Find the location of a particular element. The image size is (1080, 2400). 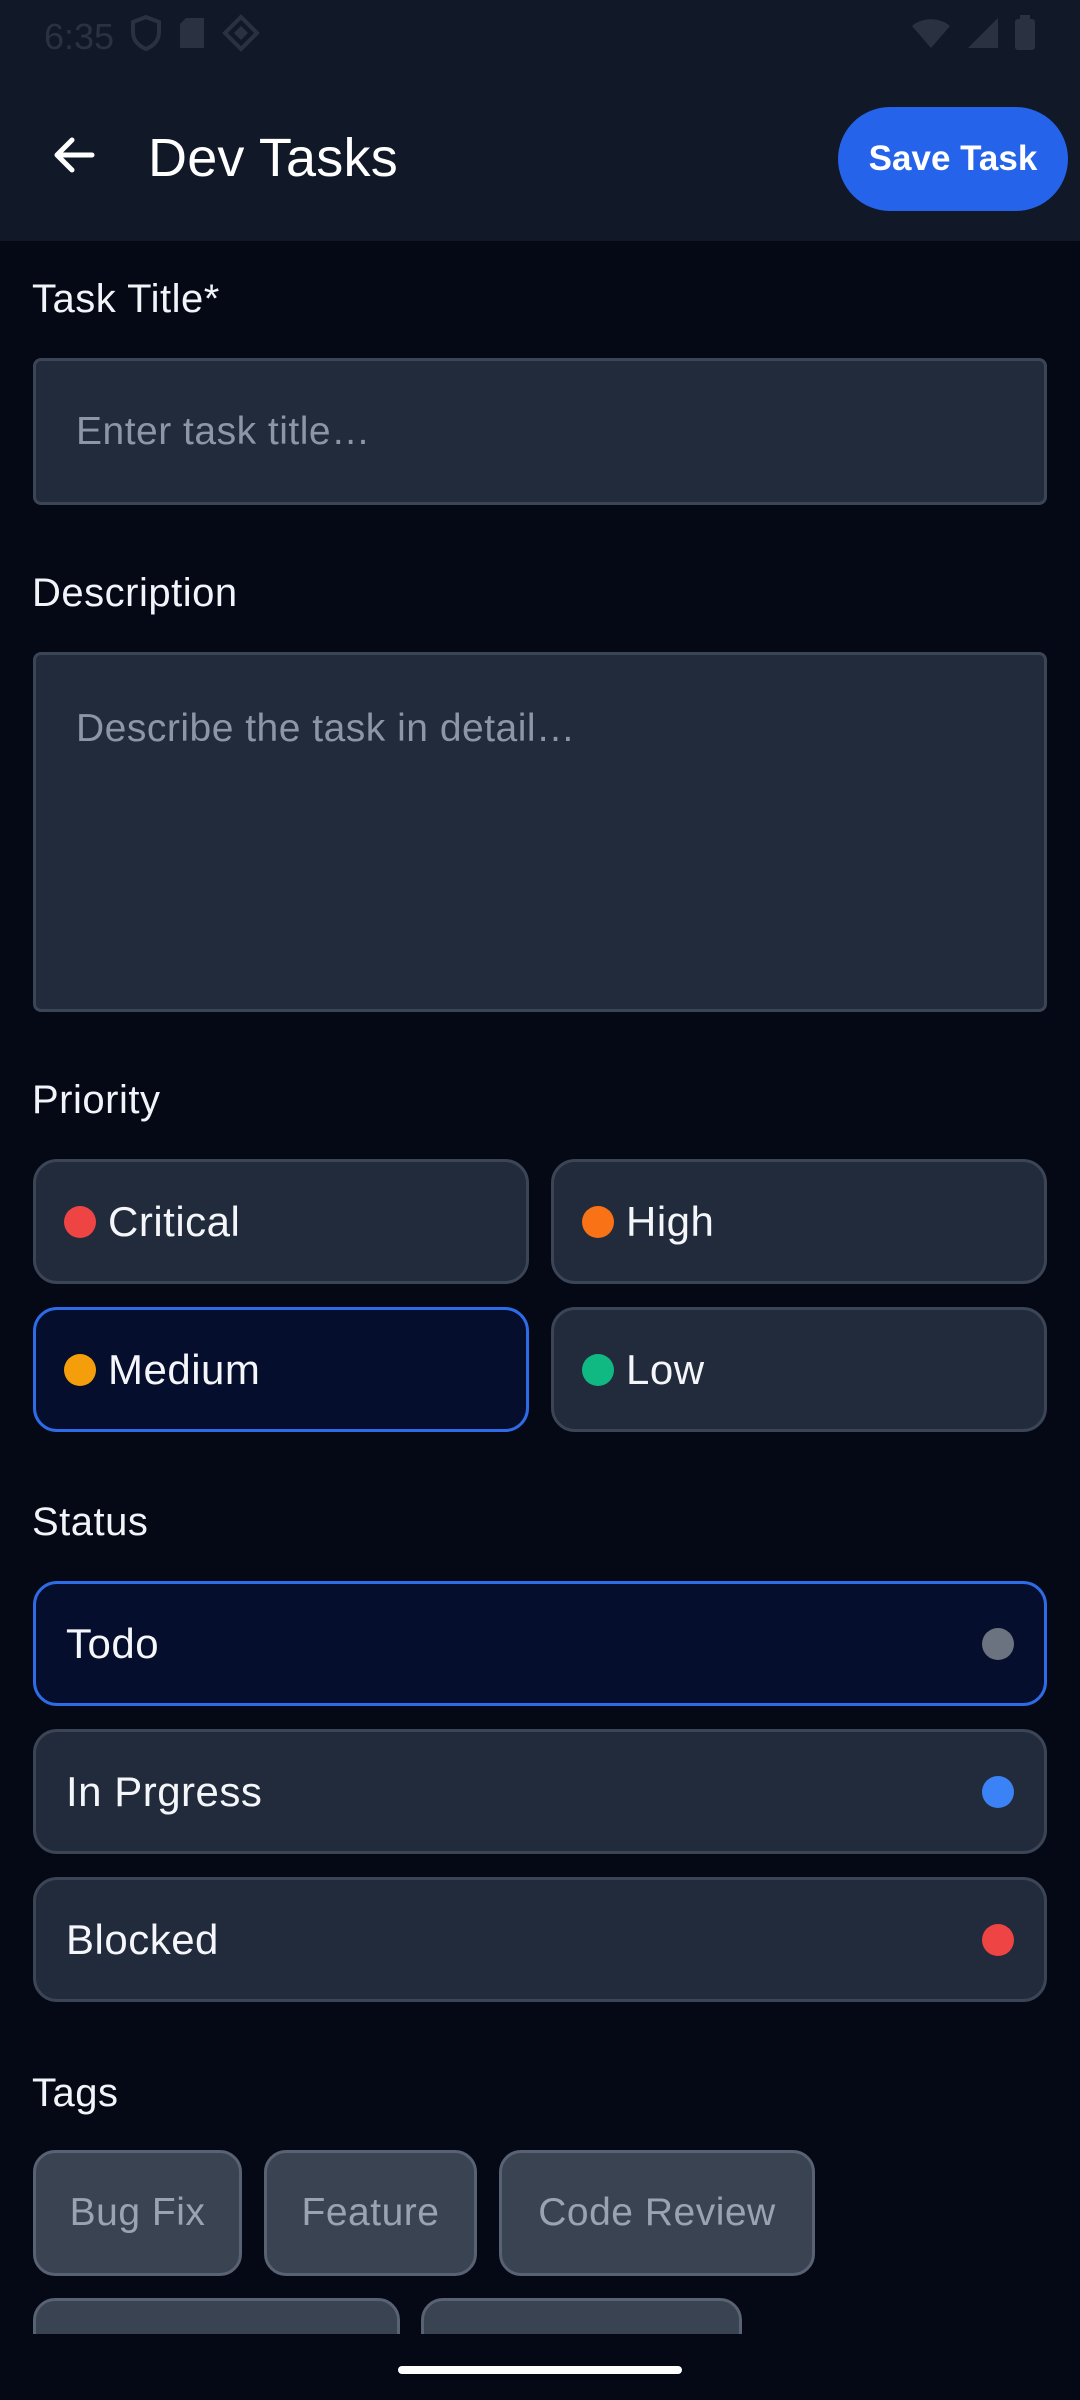

description-label: Description is located at coordinates (135, 593).